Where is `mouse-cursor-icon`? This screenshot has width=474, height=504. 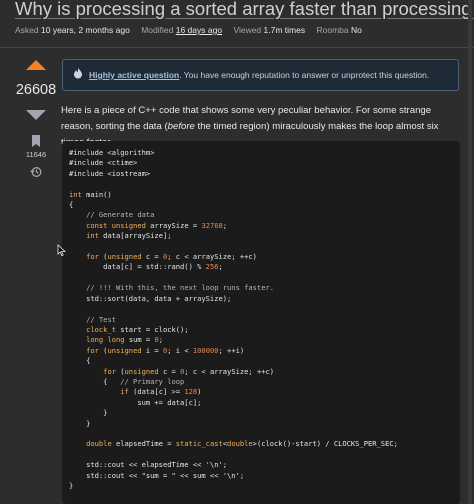 mouse-cursor-icon is located at coordinates (61, 250).